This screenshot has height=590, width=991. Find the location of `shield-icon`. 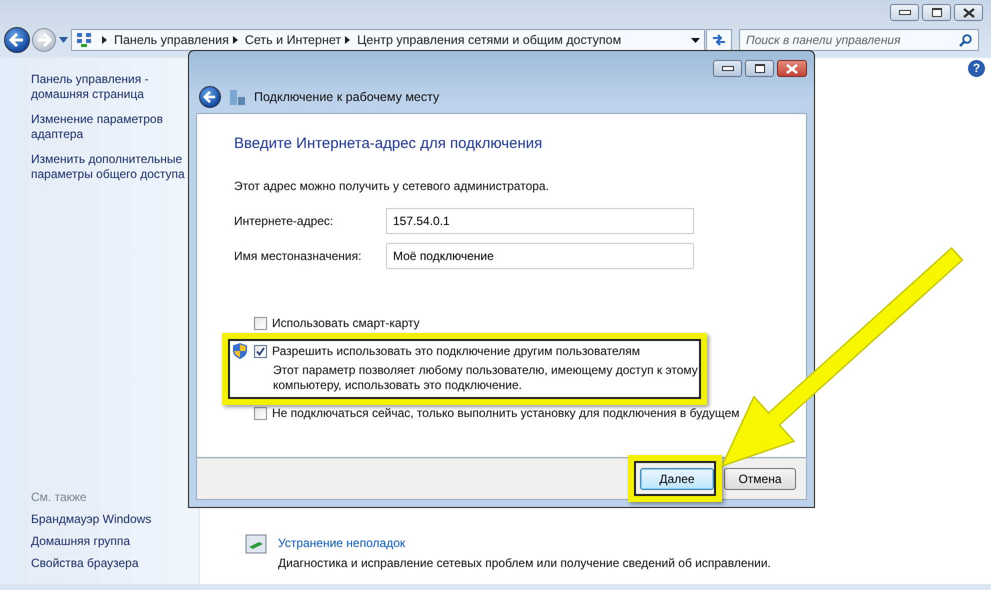

shield-icon is located at coordinates (240, 351).